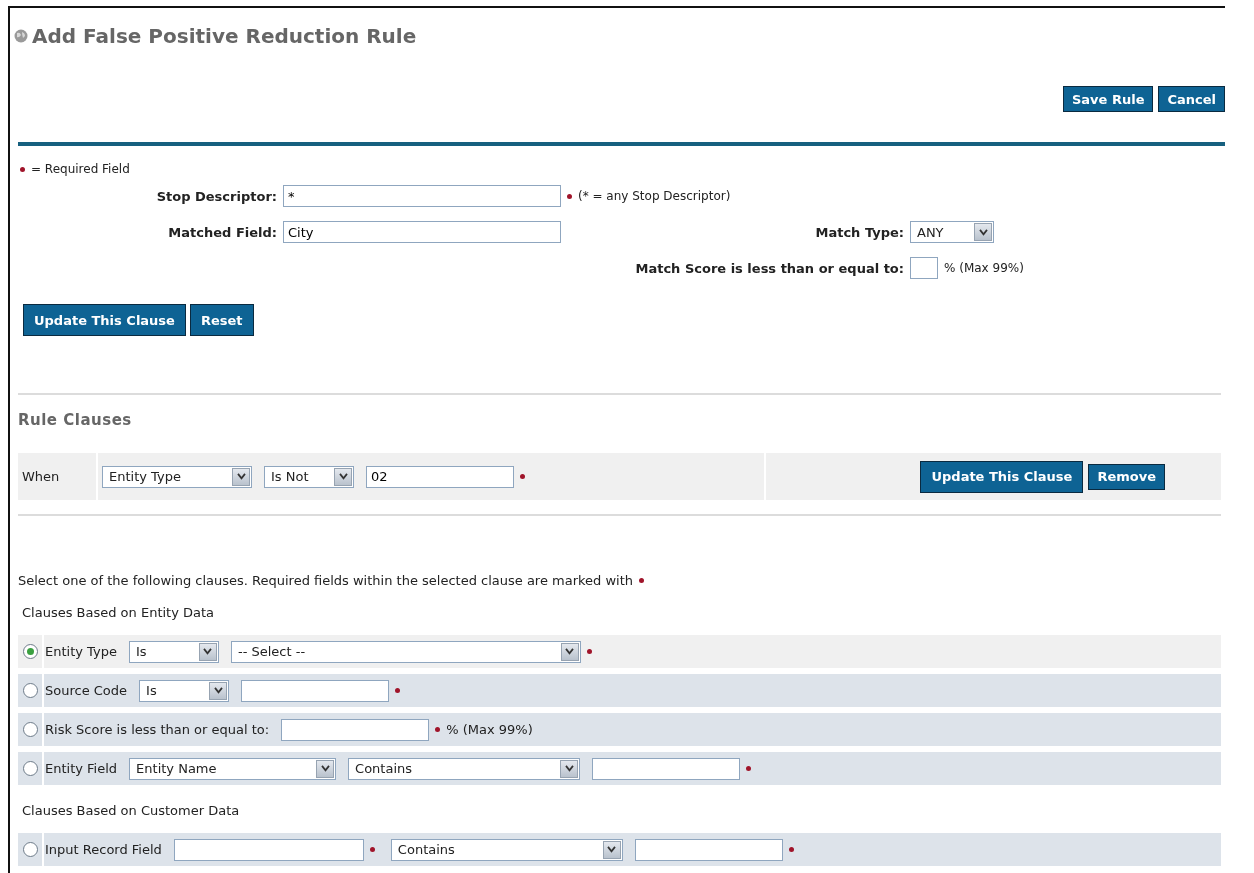  What do you see at coordinates (860, 232) in the screenshot?
I see `field-label: Match Type:` at bounding box center [860, 232].